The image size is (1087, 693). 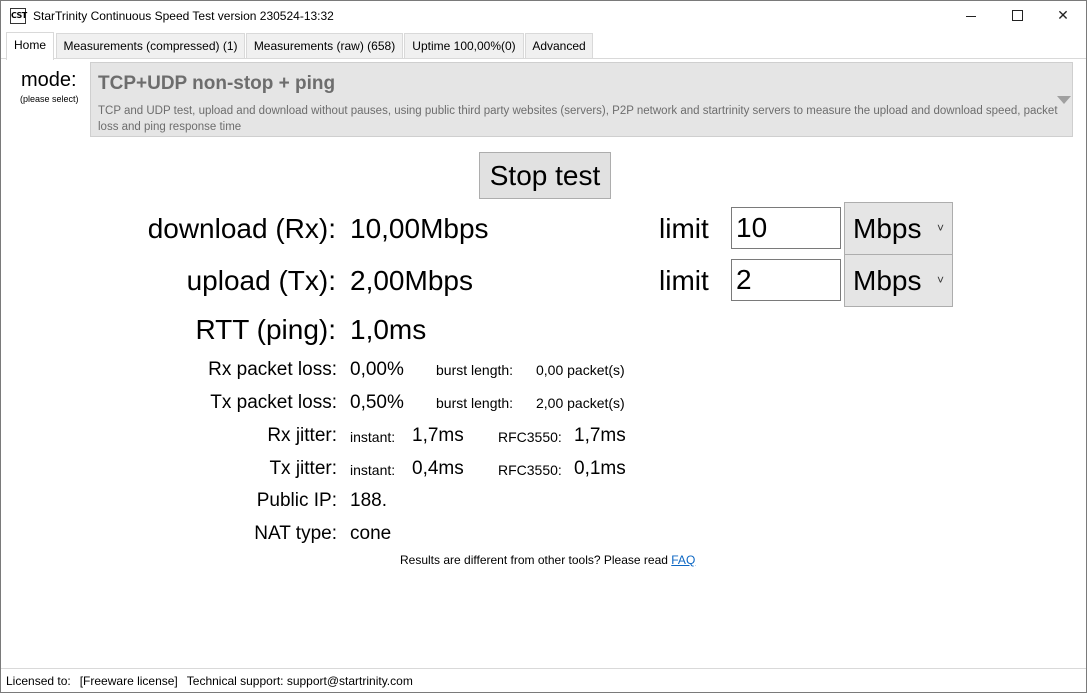 What do you see at coordinates (545, 175) in the screenshot?
I see `stop-test-button: Stop test` at bounding box center [545, 175].